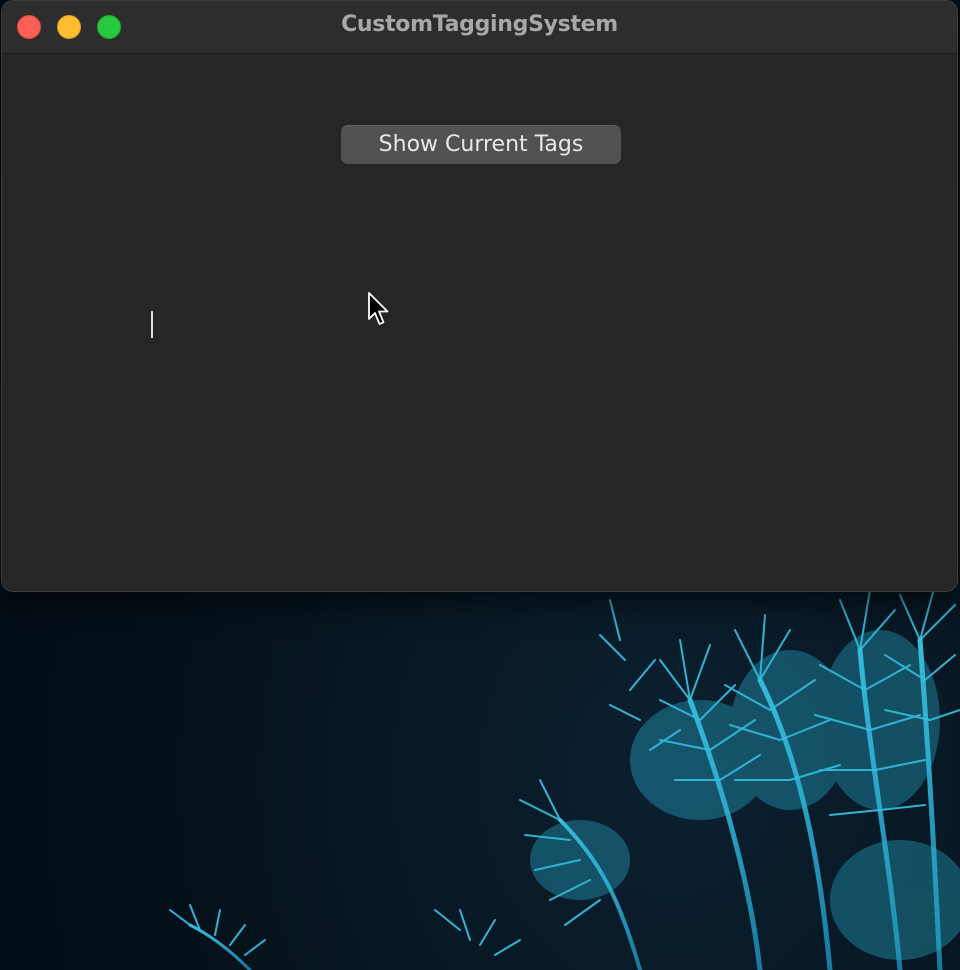 The height and width of the screenshot is (970, 960). Describe the element at coordinates (479, 24) in the screenshot. I see `window-title: CustomTaggingSystem` at that location.